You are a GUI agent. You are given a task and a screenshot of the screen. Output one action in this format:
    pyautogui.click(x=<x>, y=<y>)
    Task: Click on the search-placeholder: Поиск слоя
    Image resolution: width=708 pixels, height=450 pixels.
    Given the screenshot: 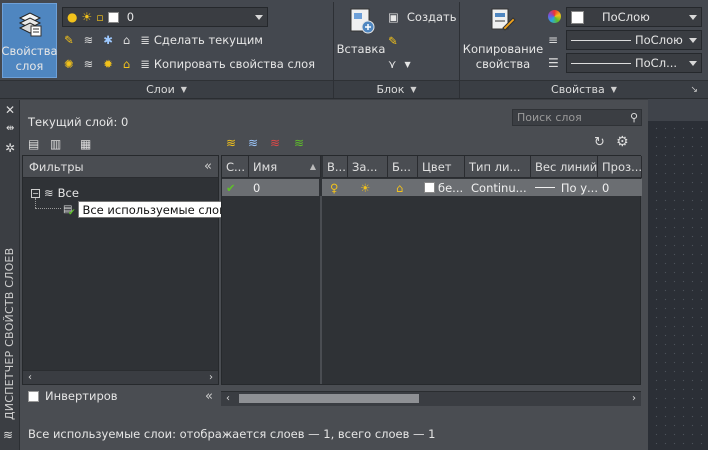 What is the action you would take?
    pyautogui.click(x=549, y=117)
    